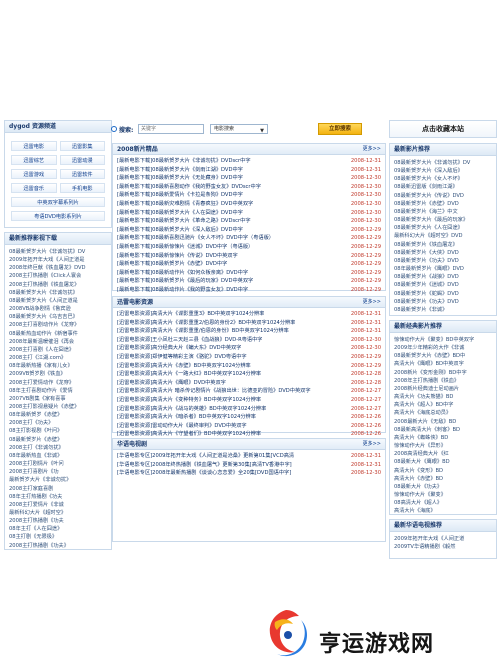 The height and width of the screenshot is (666, 500). I want to click on left-list-item: 08最新贺岁大片《非诚勿扰》, so click(58, 293).